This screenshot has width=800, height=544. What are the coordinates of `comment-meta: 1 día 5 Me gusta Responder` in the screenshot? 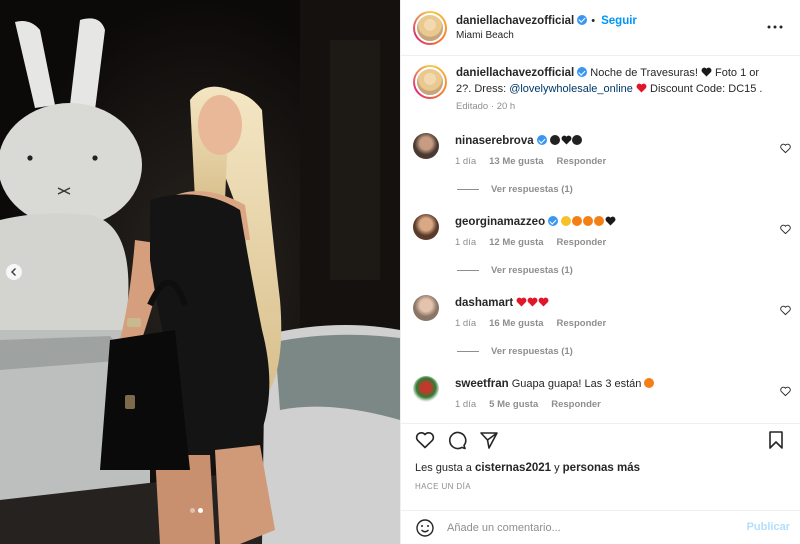 It's located at (610, 405).